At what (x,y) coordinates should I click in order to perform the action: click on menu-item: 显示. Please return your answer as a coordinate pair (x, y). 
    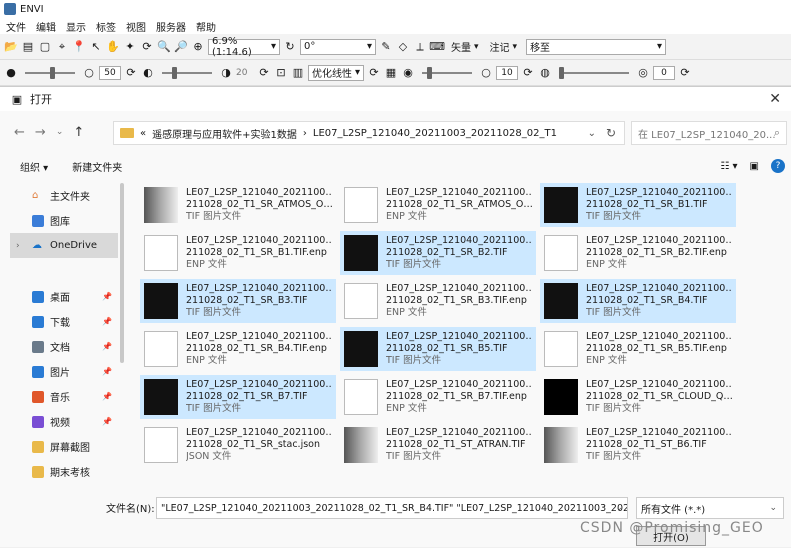
    Looking at the image, I should click on (76, 26).